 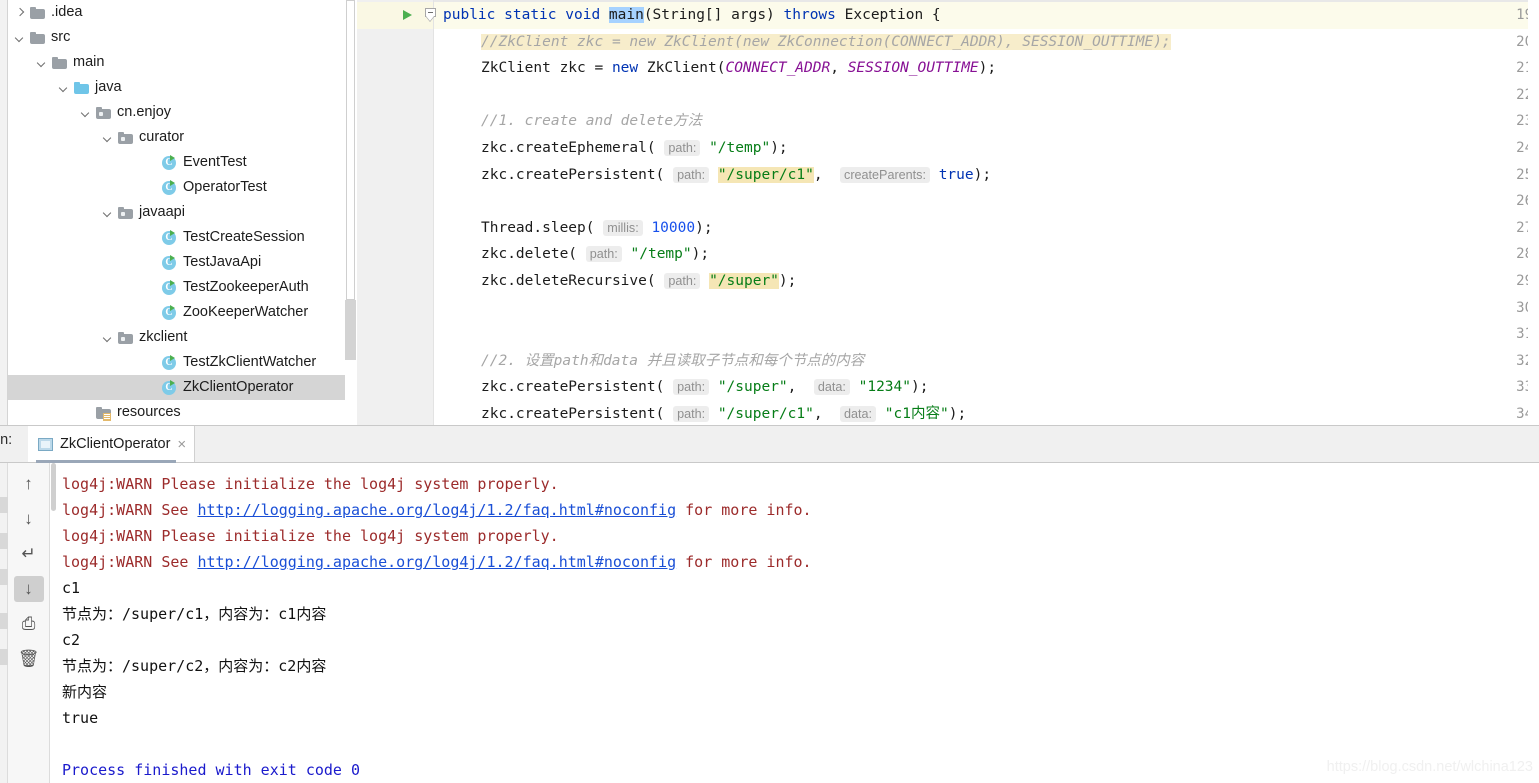 I want to click on print-button: ⎙, so click(x=29, y=624).